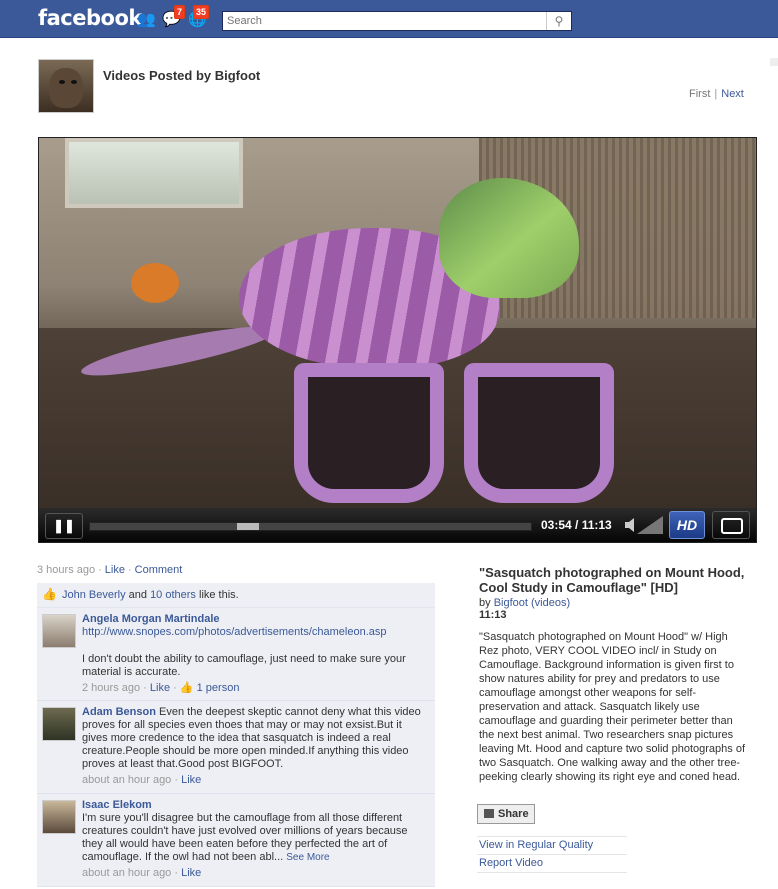  I want to click on comment-time: 2 hours ago, so click(111, 688).